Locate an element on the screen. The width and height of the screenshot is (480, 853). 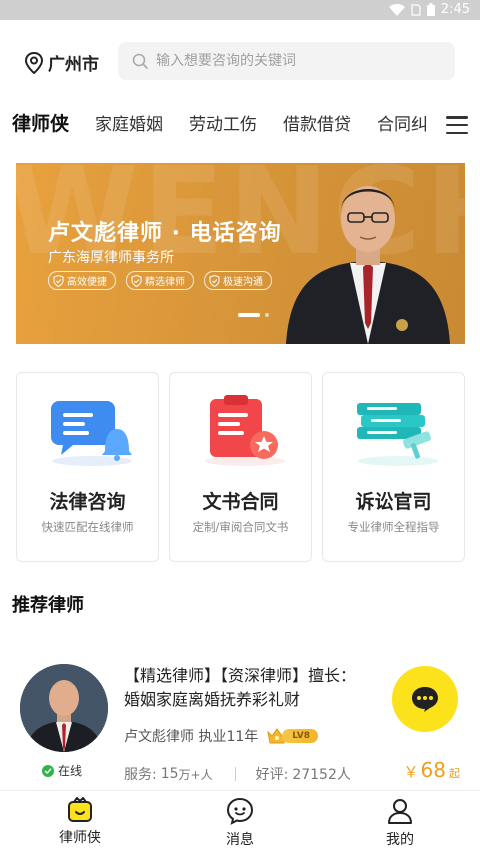
search-icon is located at coordinates (140, 61).